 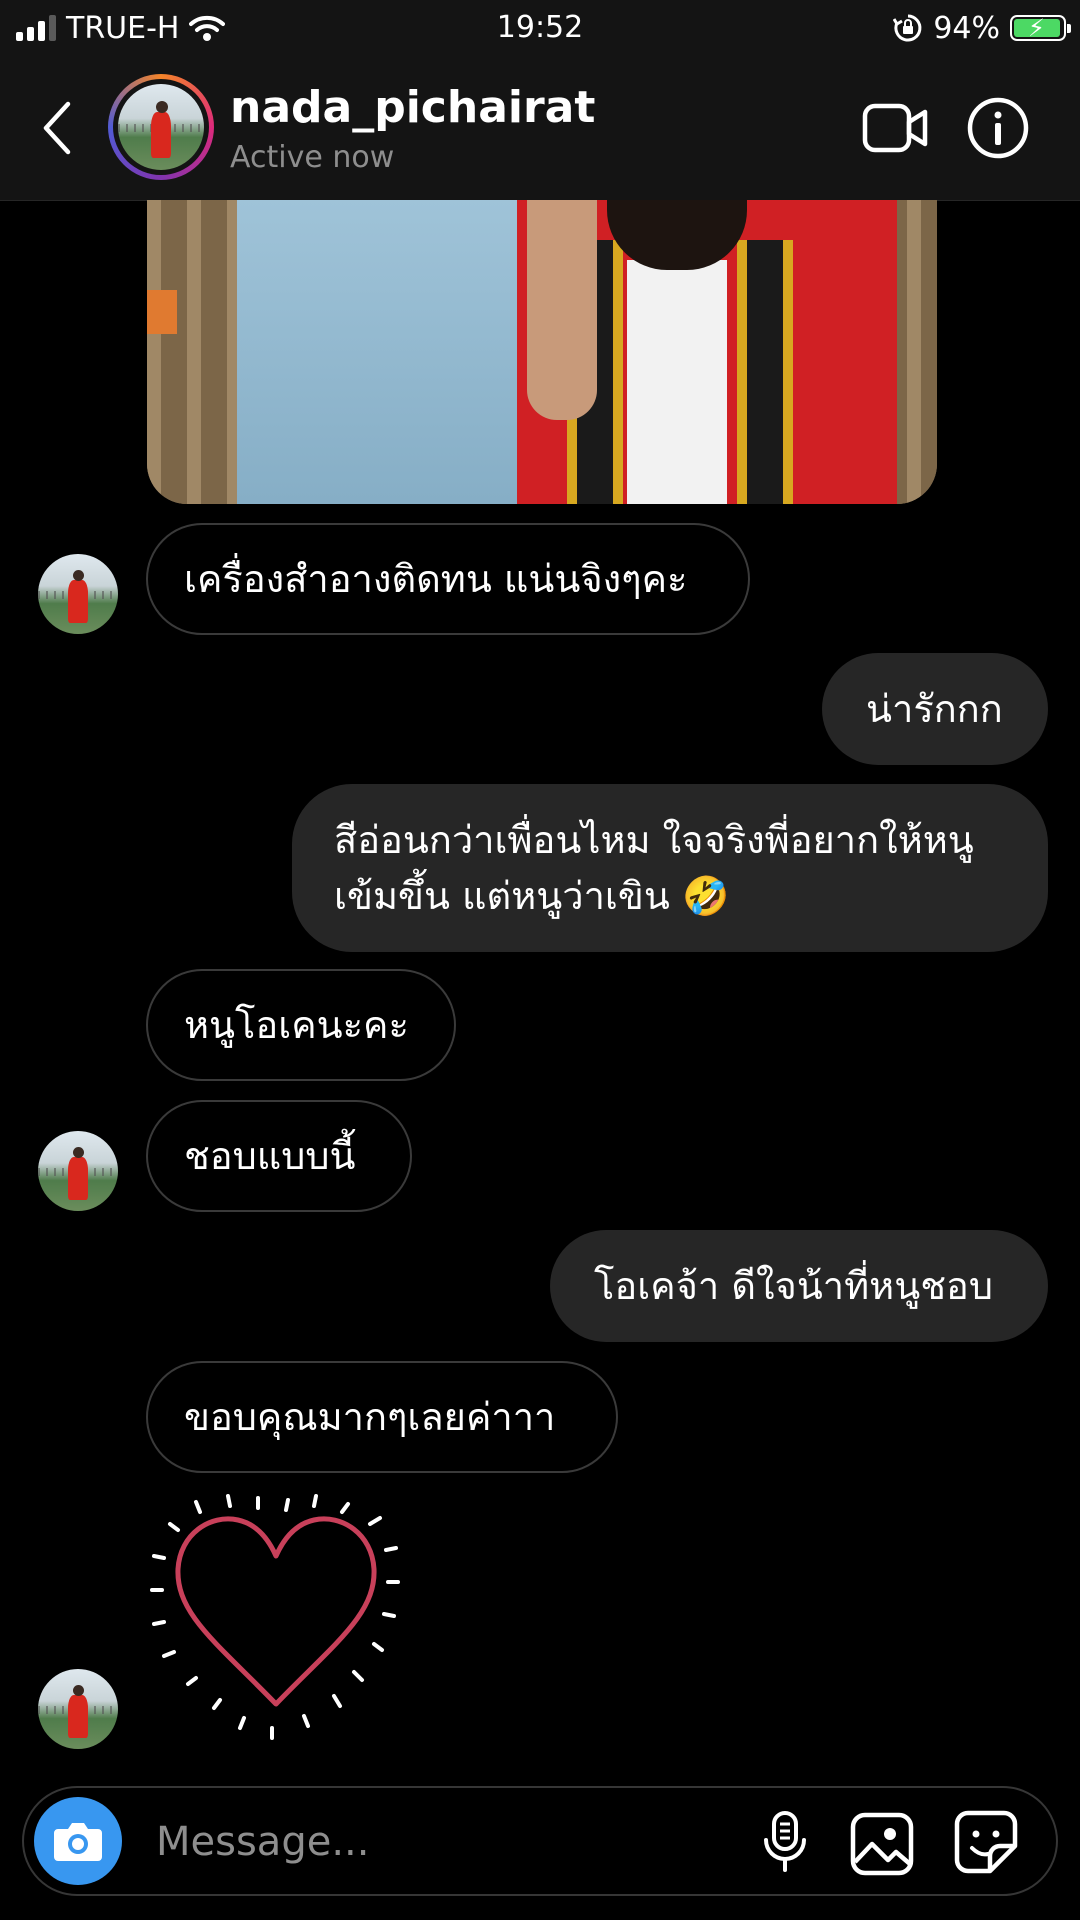 I want to click on info-icon, so click(x=998, y=128).